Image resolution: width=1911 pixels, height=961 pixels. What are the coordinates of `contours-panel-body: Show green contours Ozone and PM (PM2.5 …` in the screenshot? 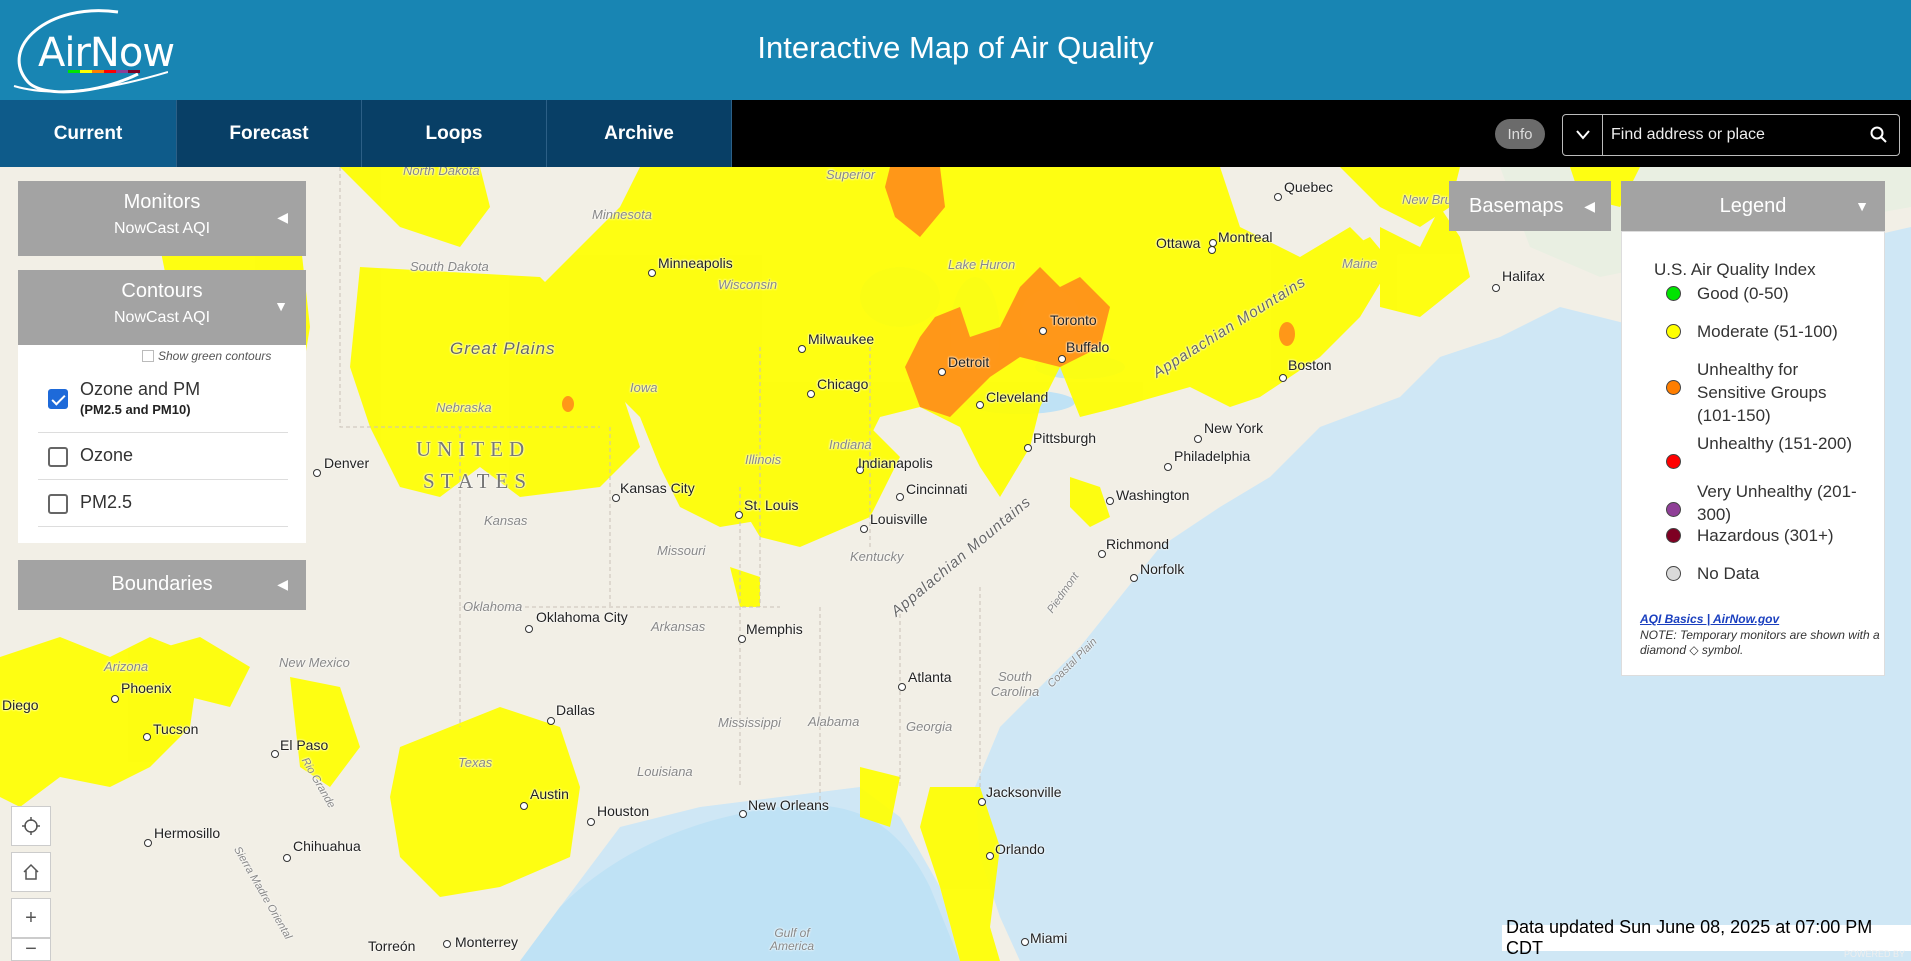 It's located at (162, 444).